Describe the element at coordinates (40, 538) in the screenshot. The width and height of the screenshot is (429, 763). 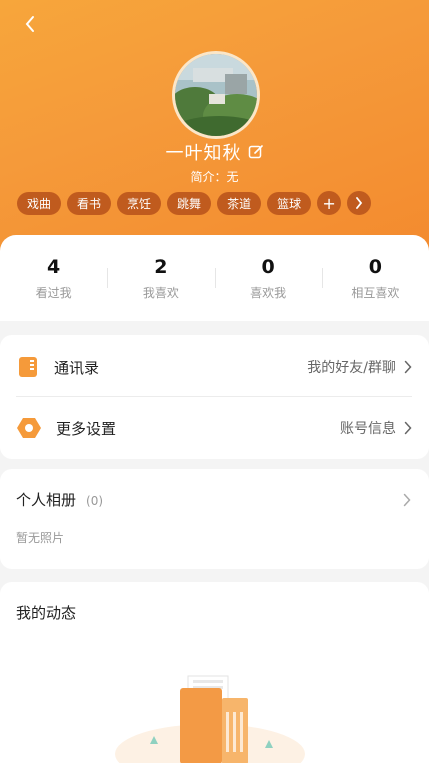
I see `album-empty-text: 暂无照片` at that location.